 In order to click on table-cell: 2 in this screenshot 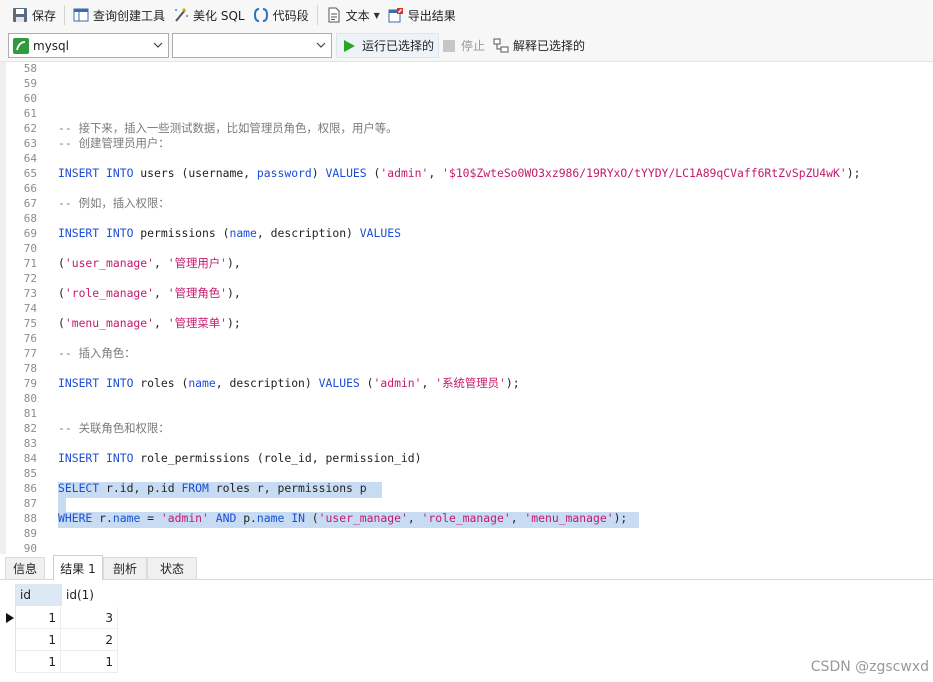, I will do `click(89, 640)`.